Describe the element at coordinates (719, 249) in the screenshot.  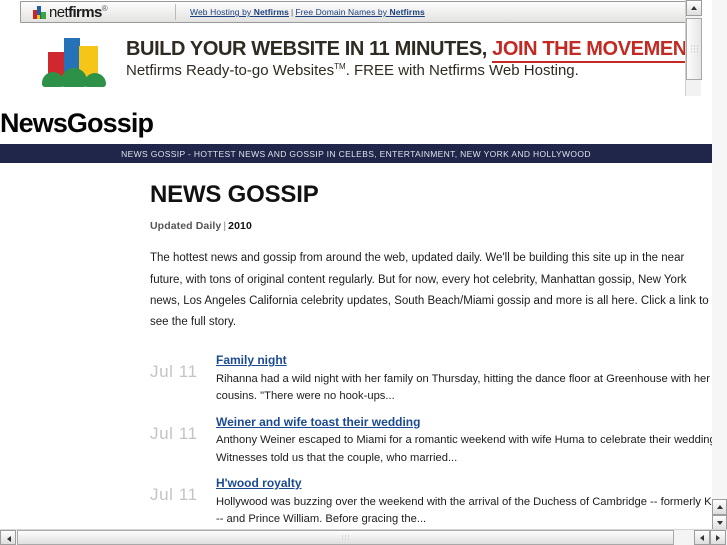
I see `vertical-scroll-track` at that location.